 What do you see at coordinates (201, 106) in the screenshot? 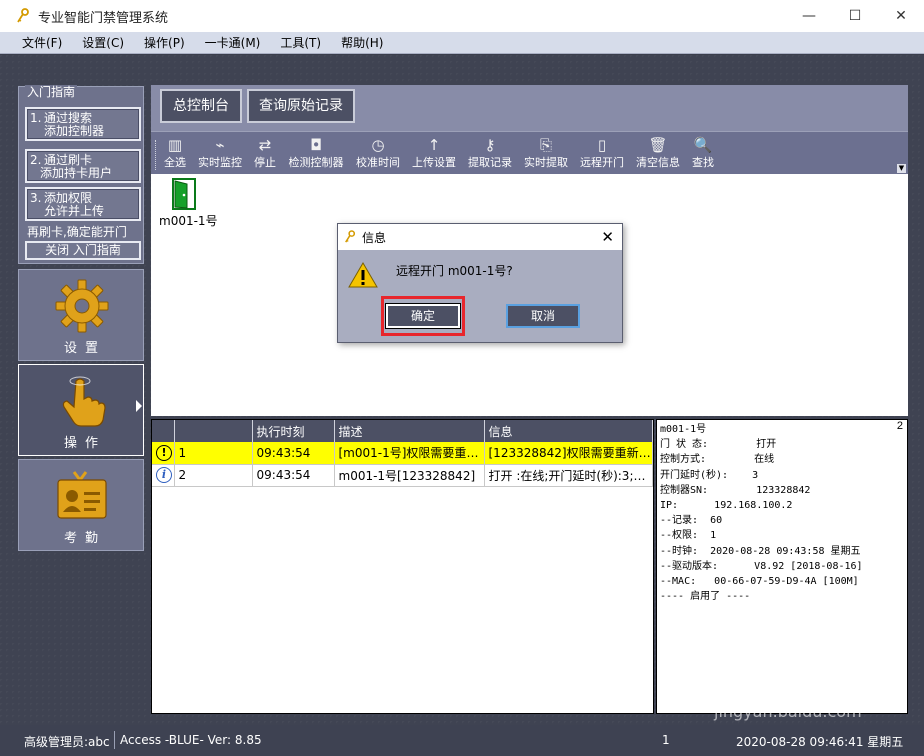
I see `tab-console: 总控制台` at bounding box center [201, 106].